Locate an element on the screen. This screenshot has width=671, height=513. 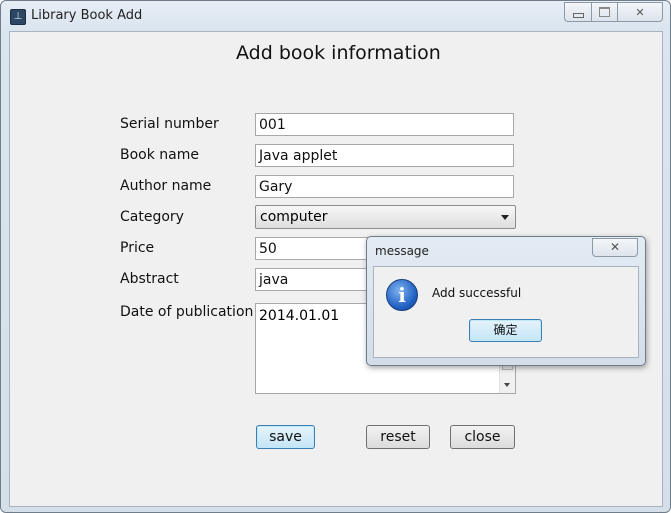
serial-number-input: 001 is located at coordinates (384, 124).